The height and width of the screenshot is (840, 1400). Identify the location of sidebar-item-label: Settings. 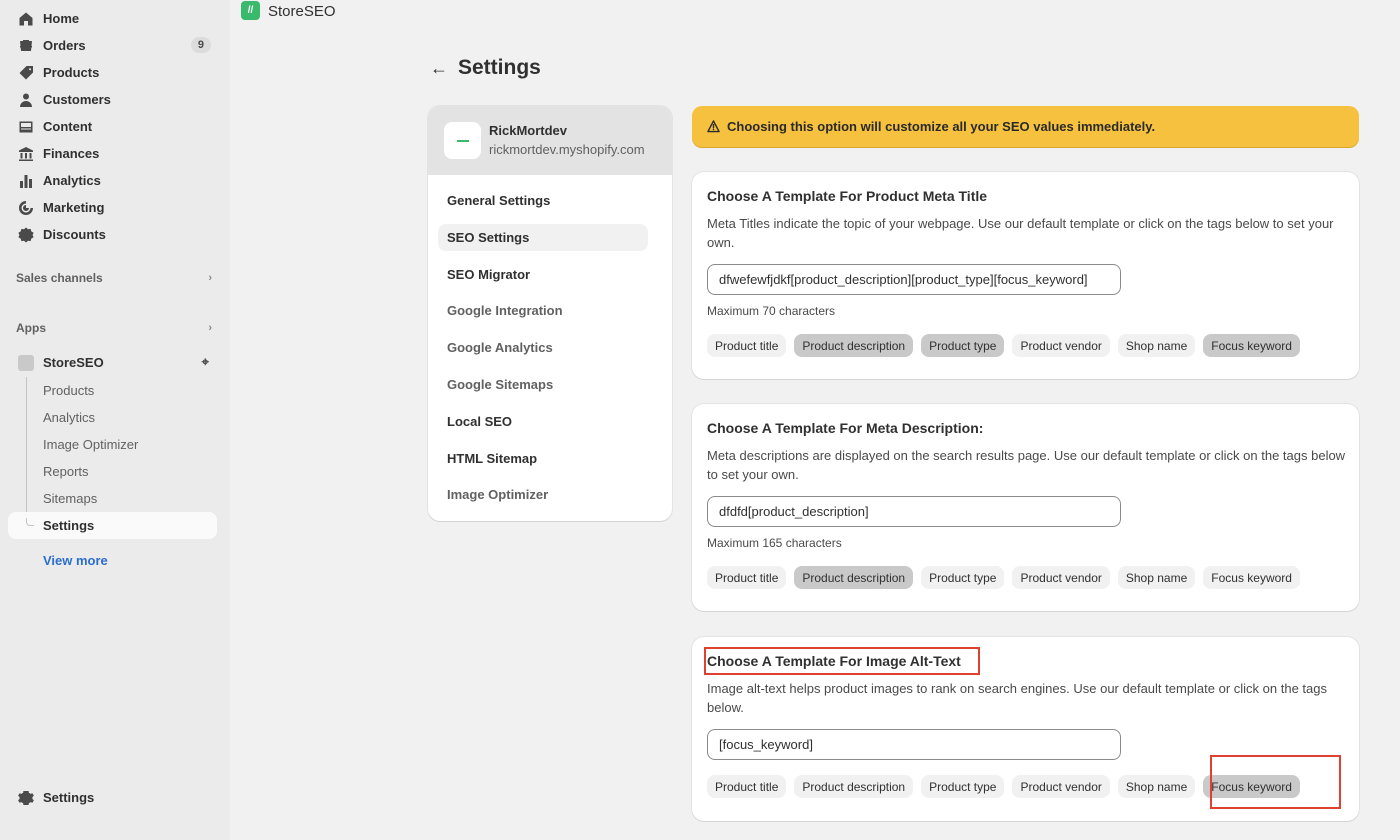
(69, 797).